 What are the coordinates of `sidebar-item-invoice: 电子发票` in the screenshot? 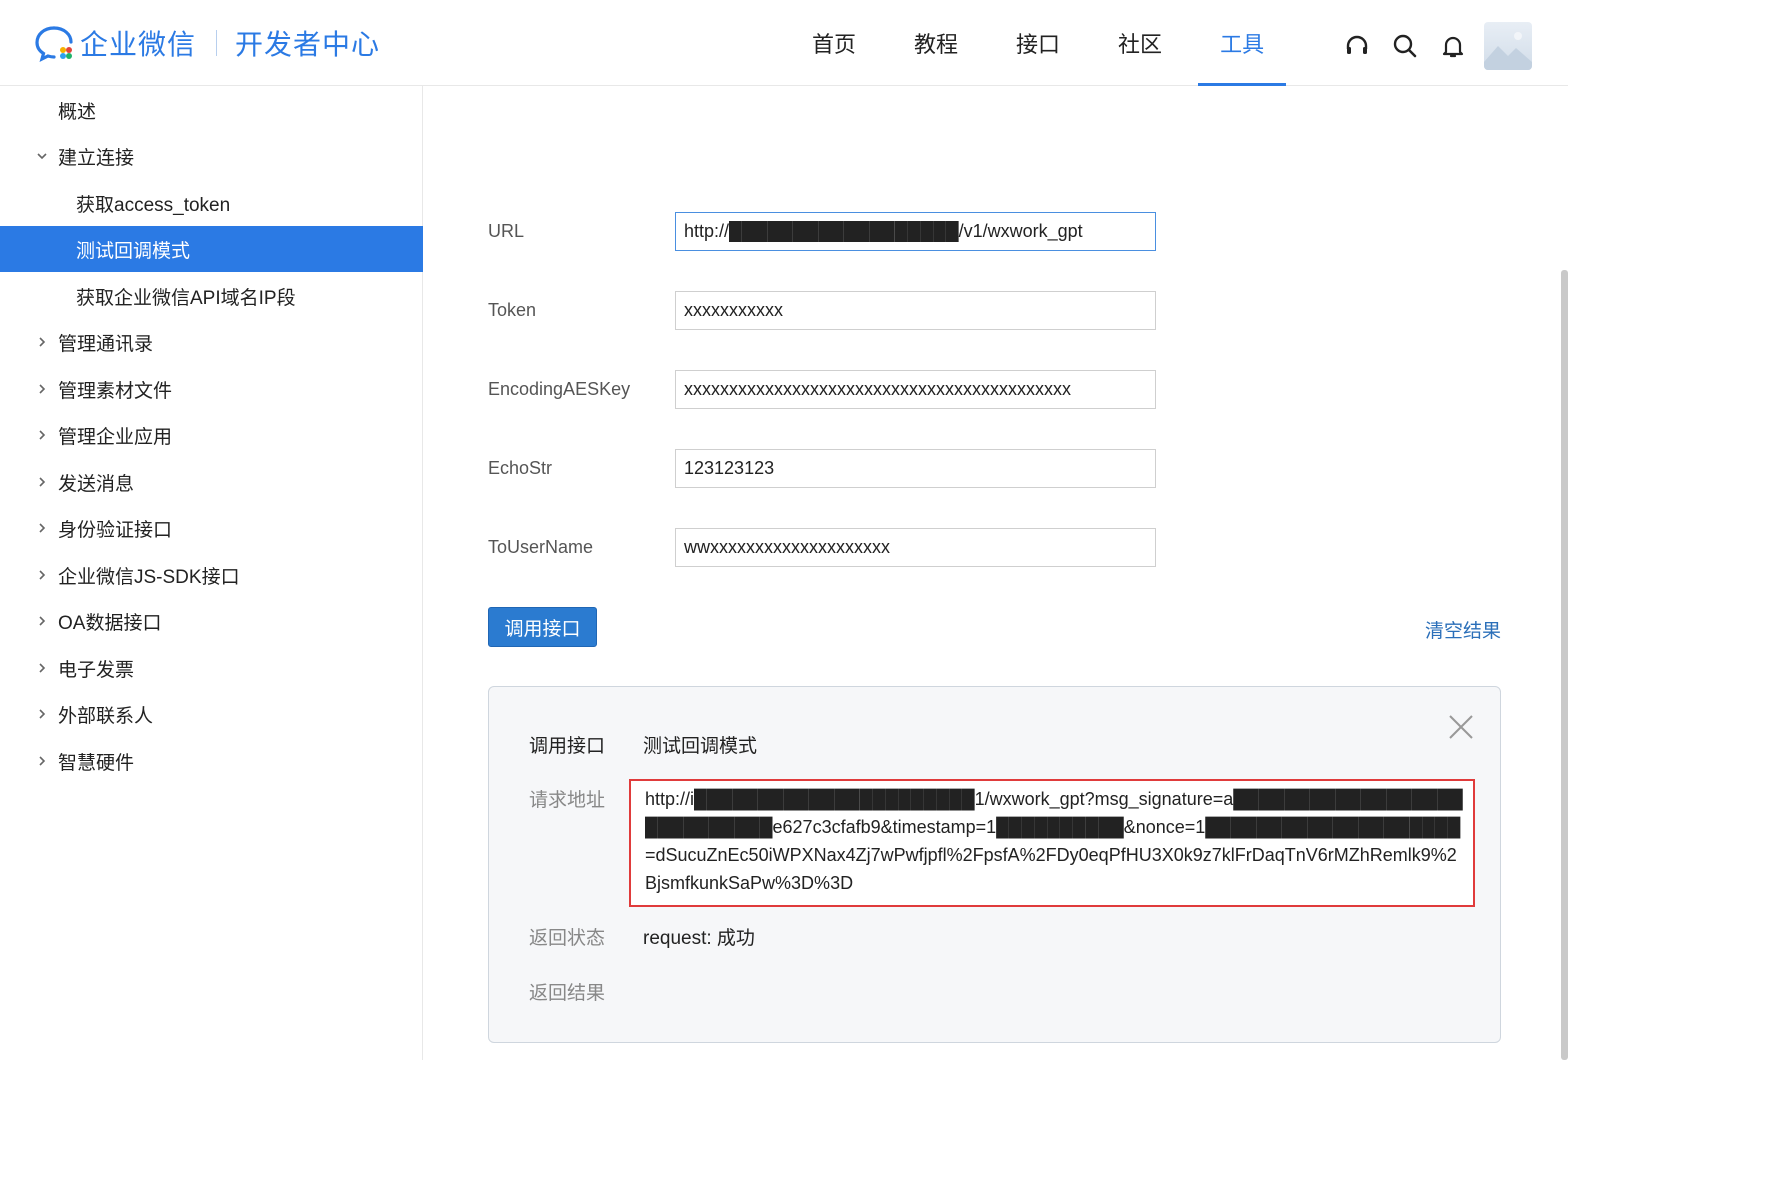 It's located at (211, 668).